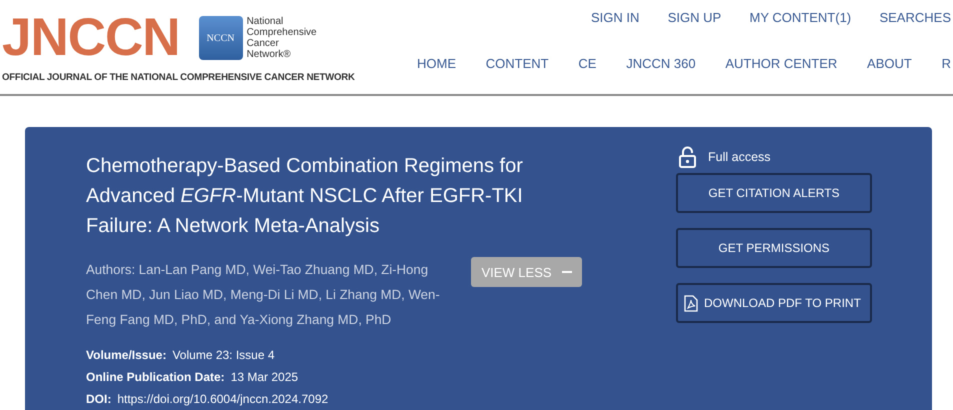 Image resolution: width=953 pixels, height=410 pixels. What do you see at coordinates (801, 28) in the screenshot?
I see `nav-link: MY CONTENT(1)` at bounding box center [801, 28].